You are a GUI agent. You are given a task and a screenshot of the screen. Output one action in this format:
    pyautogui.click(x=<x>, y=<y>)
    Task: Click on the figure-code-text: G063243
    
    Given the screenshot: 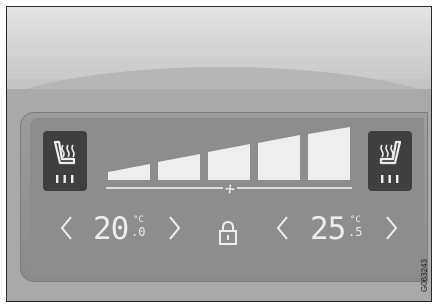 What is the action you would take?
    pyautogui.click(x=424, y=275)
    